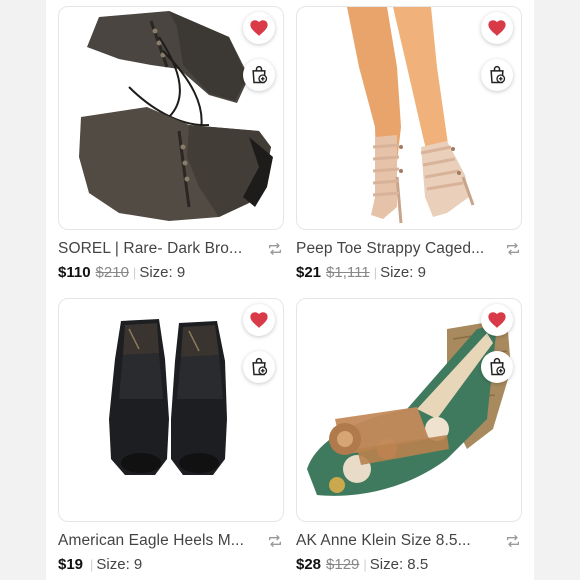  I want to click on listing-original-price: $210, so click(112, 272).